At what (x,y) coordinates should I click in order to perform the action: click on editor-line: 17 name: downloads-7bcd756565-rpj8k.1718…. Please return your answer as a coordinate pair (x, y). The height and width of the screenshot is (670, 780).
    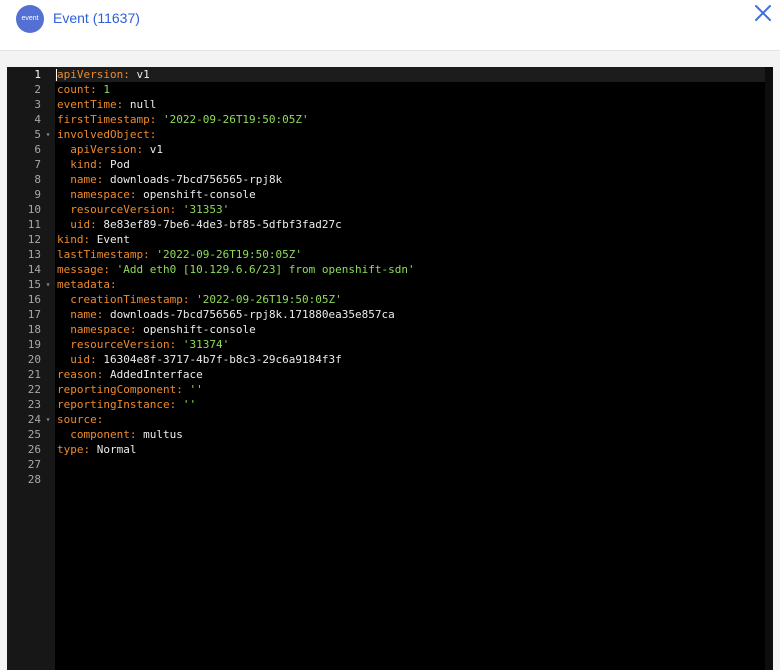
    Looking at the image, I should click on (390, 314).